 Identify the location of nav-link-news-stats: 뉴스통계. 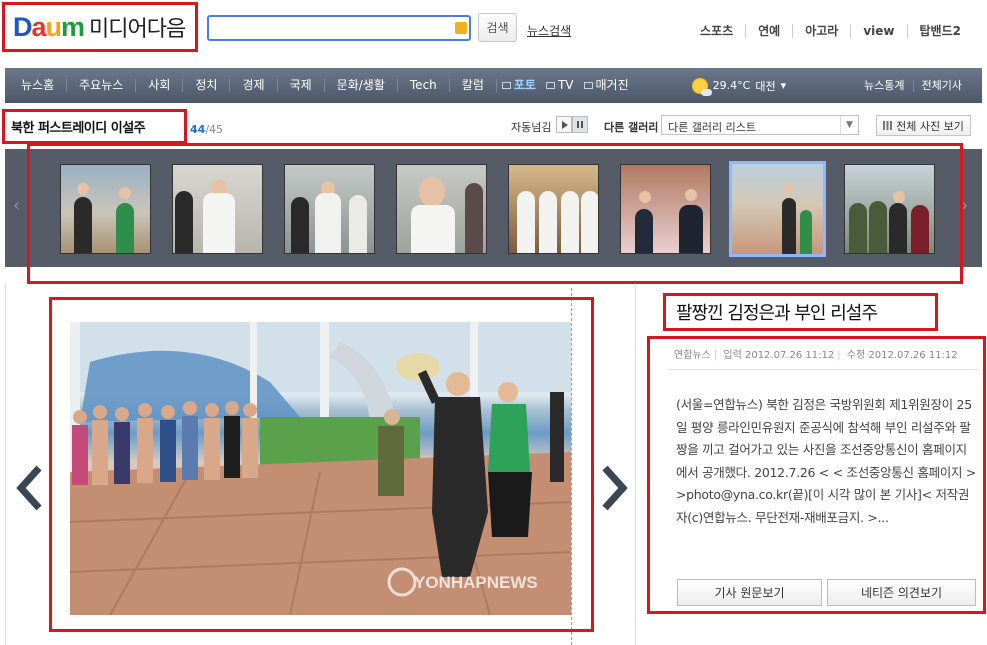
(884, 85).